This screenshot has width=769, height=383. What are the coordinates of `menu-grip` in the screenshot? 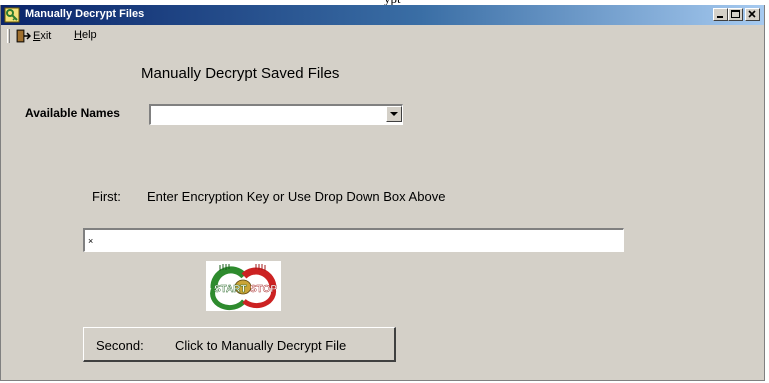 It's located at (8, 36).